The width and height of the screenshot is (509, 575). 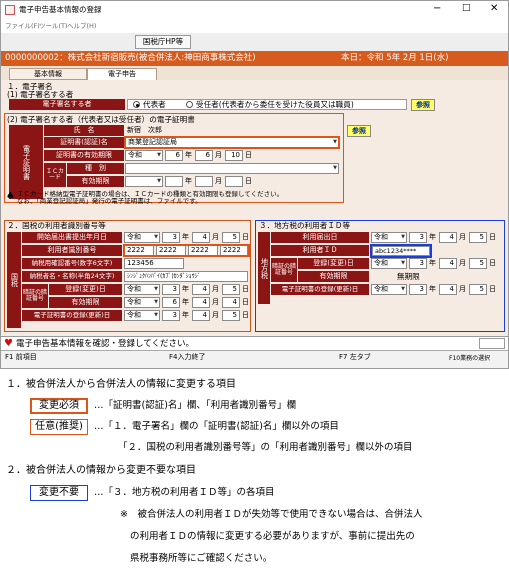 What do you see at coordinates (40, 94) in the screenshot?
I see `section1-sub1: (1) 電子署名する者` at bounding box center [40, 94].